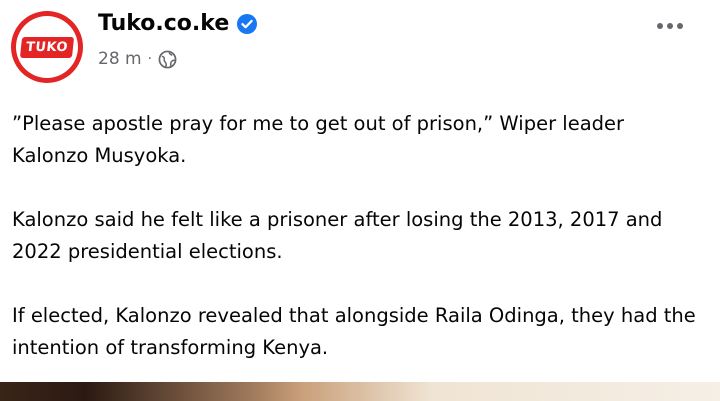 The image size is (720, 401). What do you see at coordinates (167, 59) in the screenshot?
I see `globe-icon` at bounding box center [167, 59].